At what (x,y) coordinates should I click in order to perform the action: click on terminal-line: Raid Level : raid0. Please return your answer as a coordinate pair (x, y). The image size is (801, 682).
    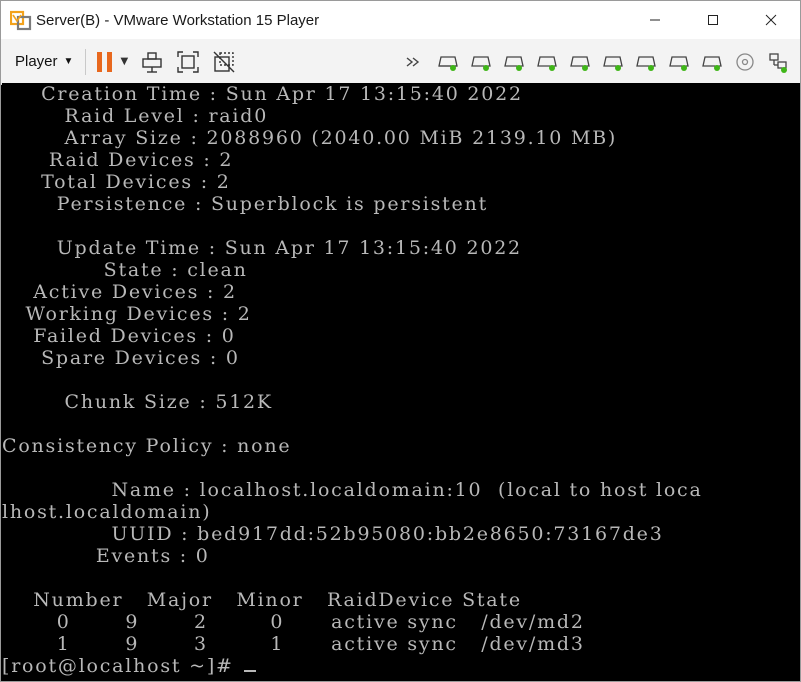
    Looking at the image, I should click on (135, 116).